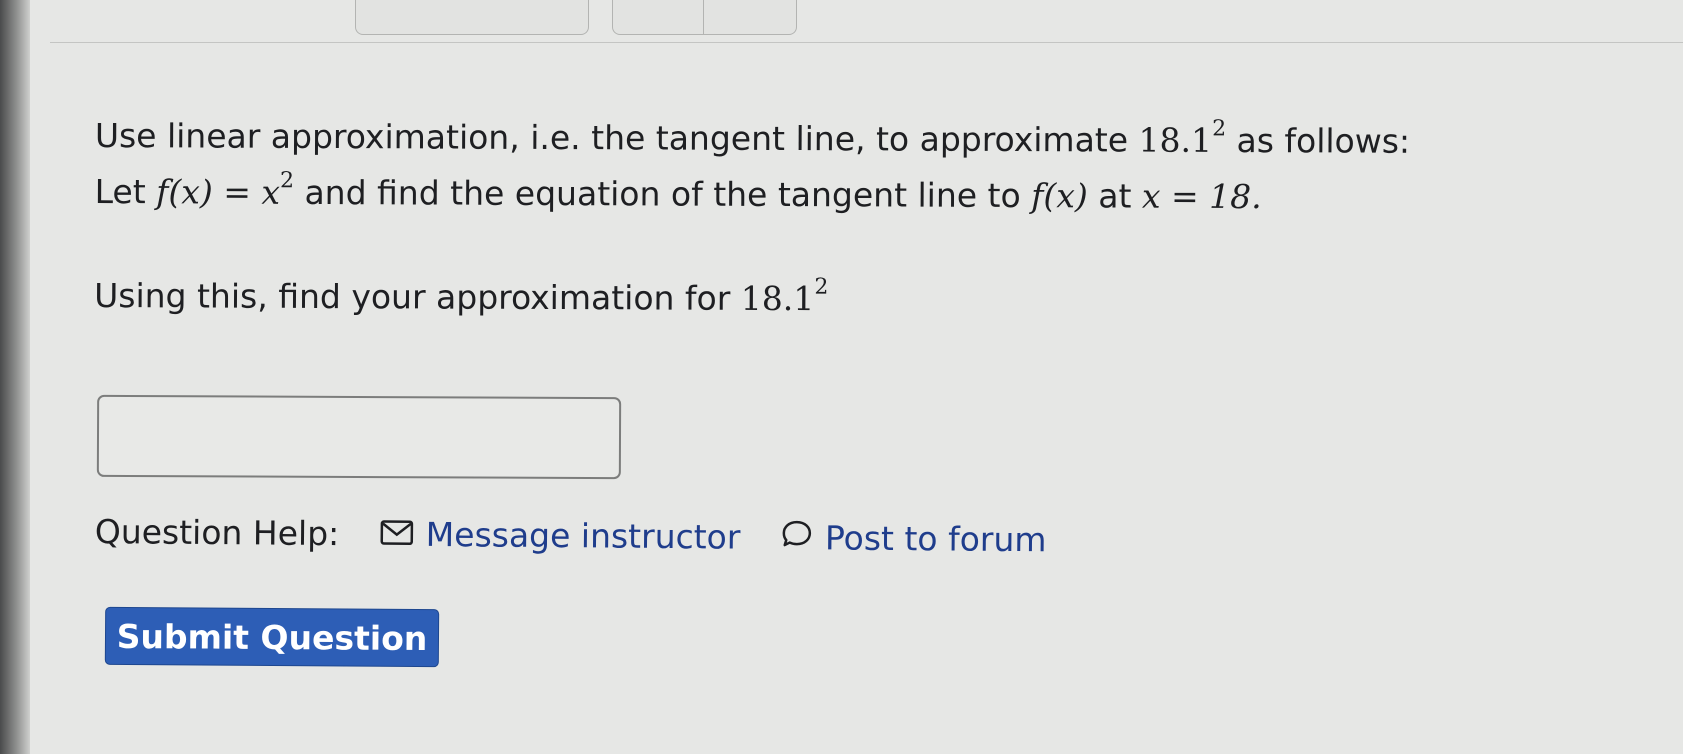 This screenshot has width=1683, height=754. Describe the element at coordinates (417, 296) in the screenshot. I see `question-text-part: Using this, find your approximation for` at that location.